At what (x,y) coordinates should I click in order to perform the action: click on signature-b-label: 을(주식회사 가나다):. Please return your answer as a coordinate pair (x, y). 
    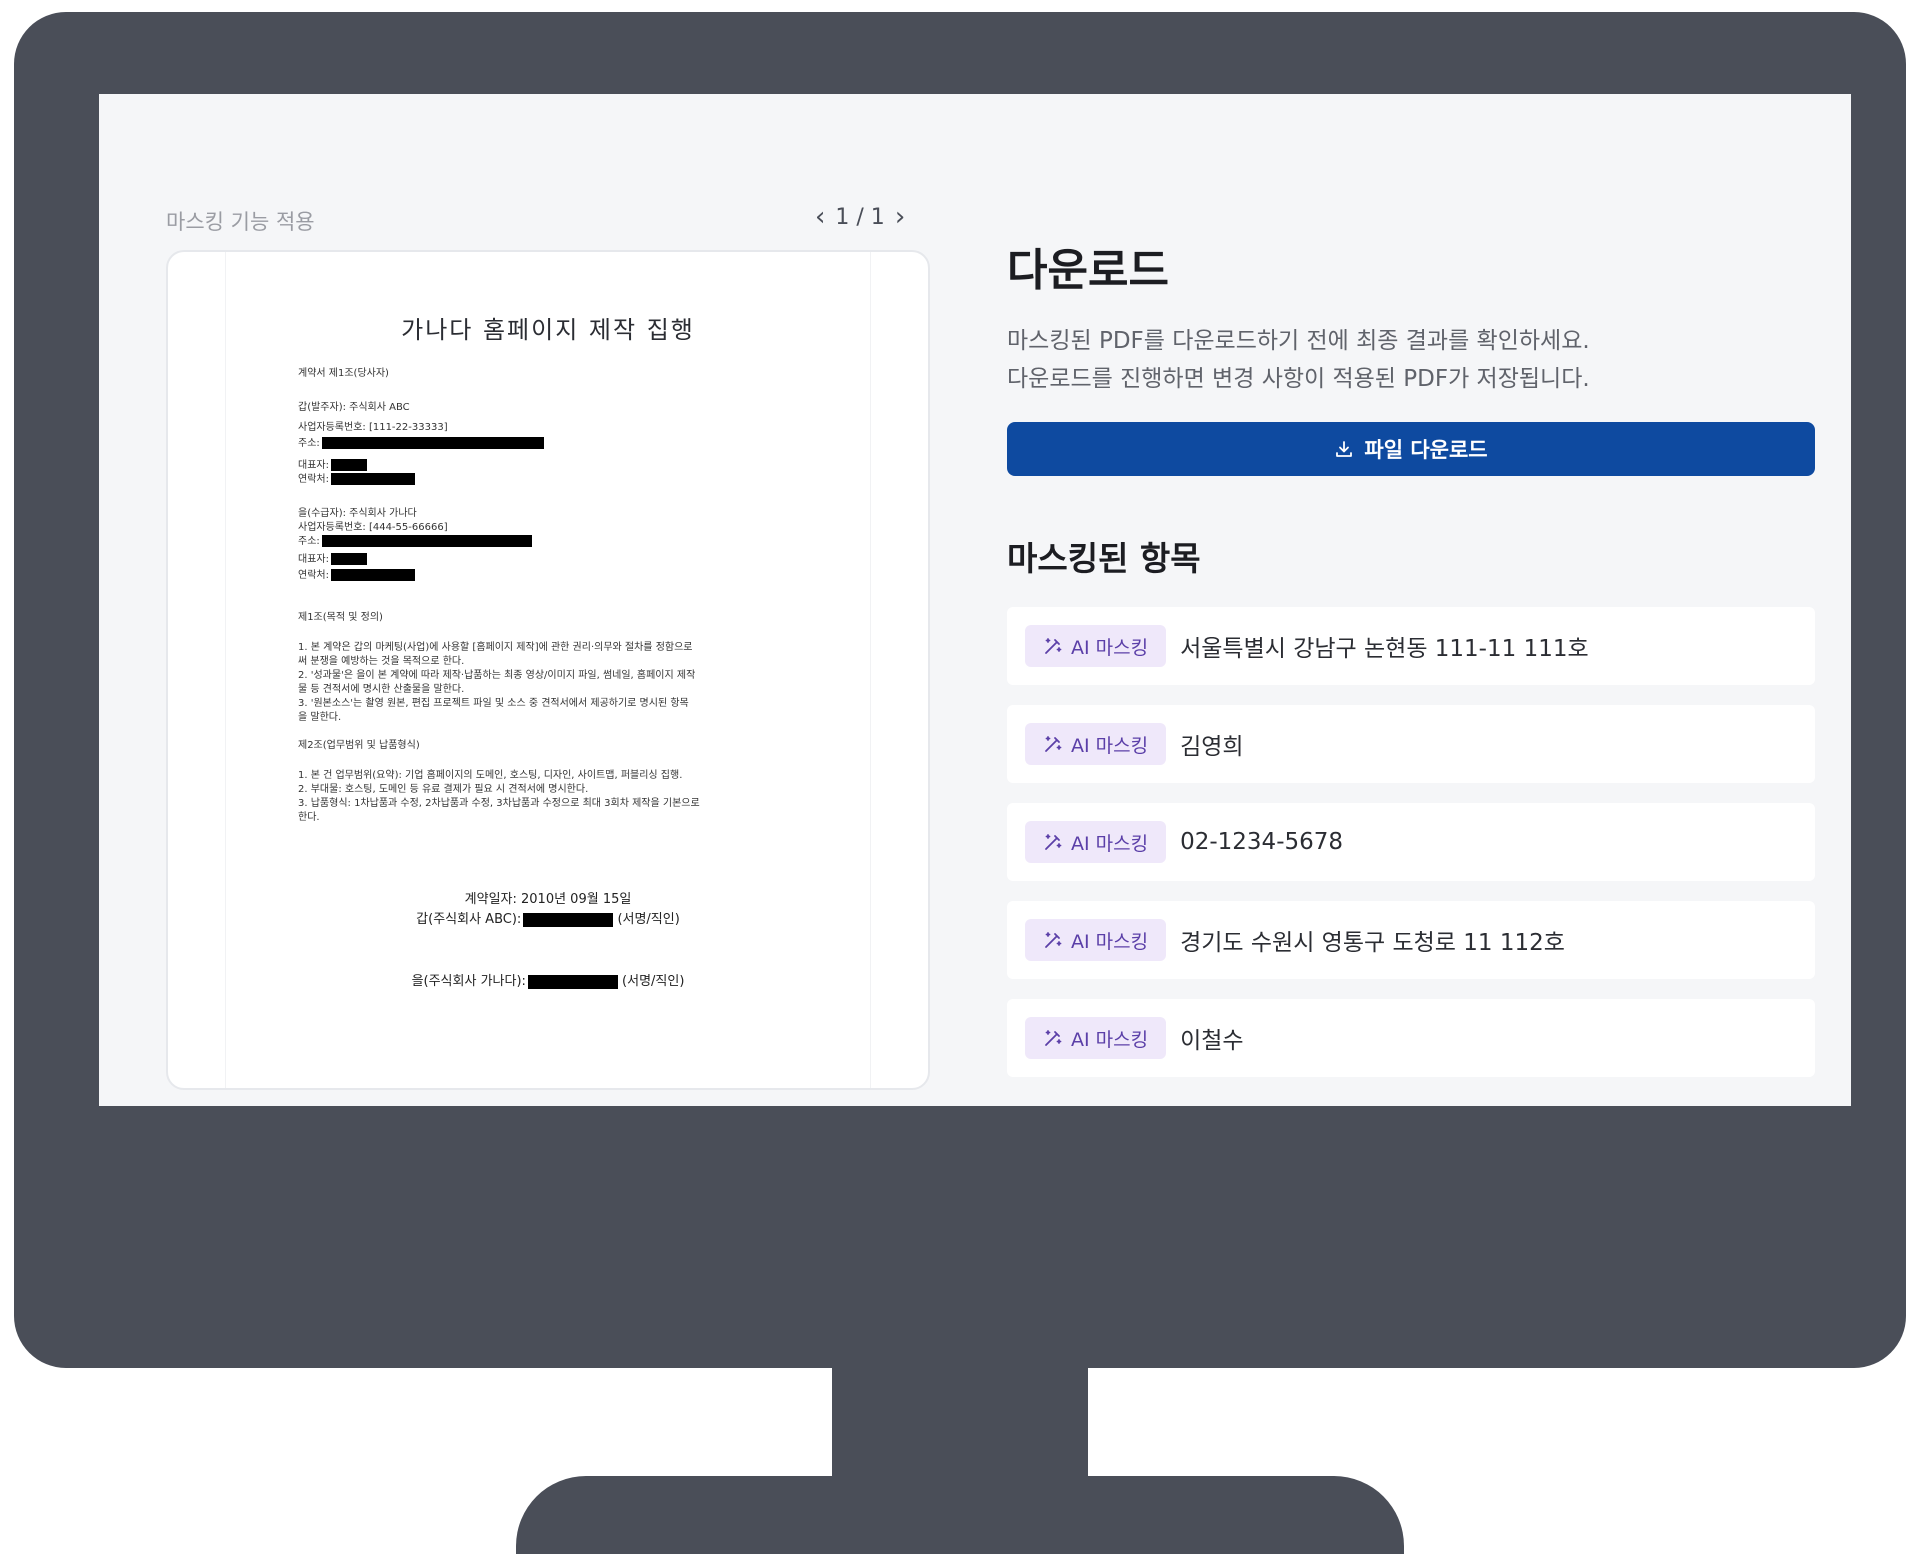
    Looking at the image, I should click on (468, 981).